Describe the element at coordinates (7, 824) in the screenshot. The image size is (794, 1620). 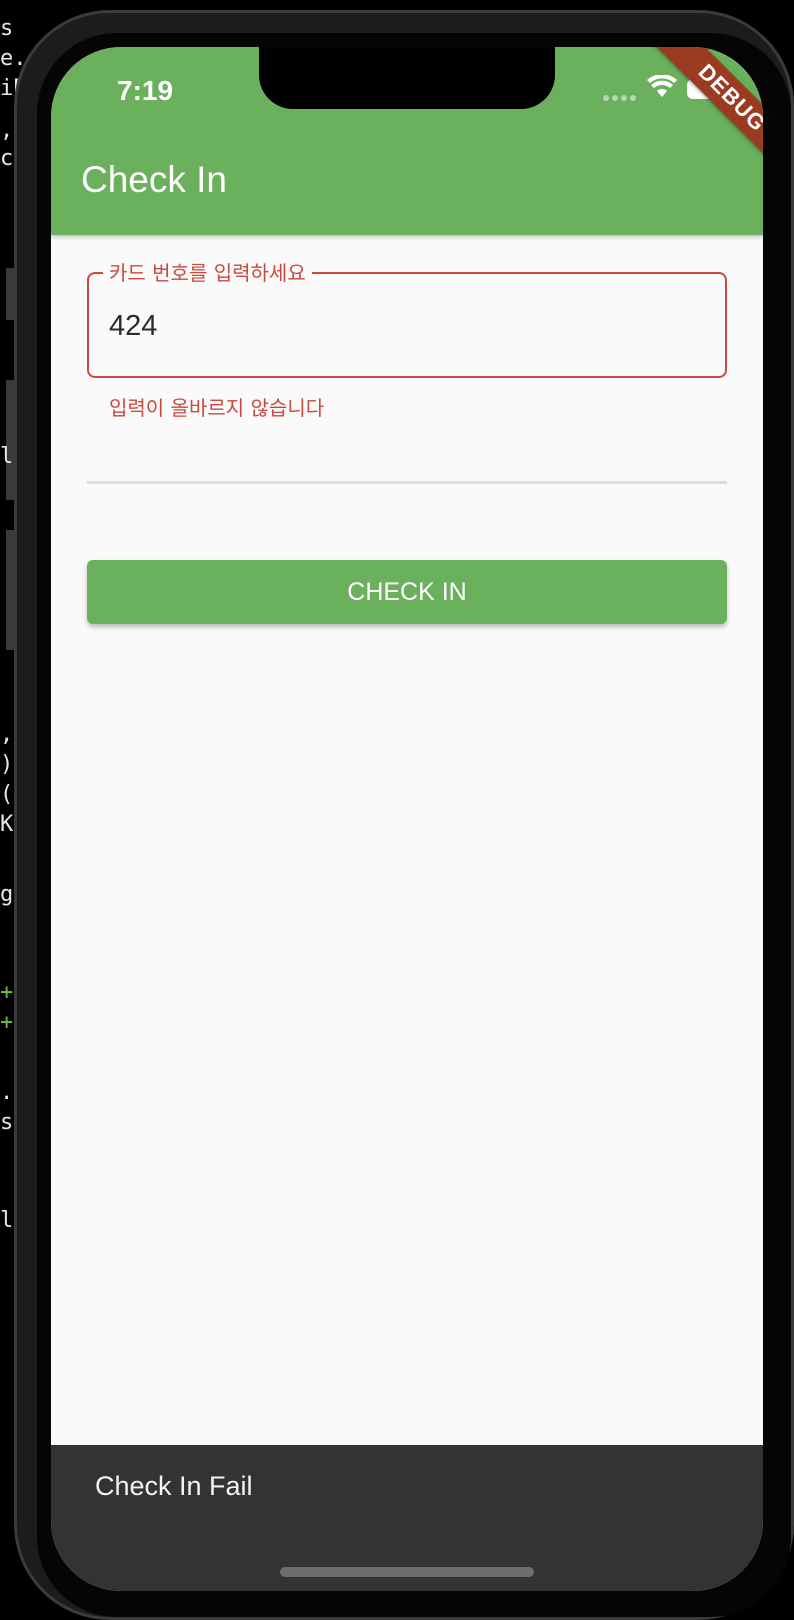
I see `editor-line: K` at that location.